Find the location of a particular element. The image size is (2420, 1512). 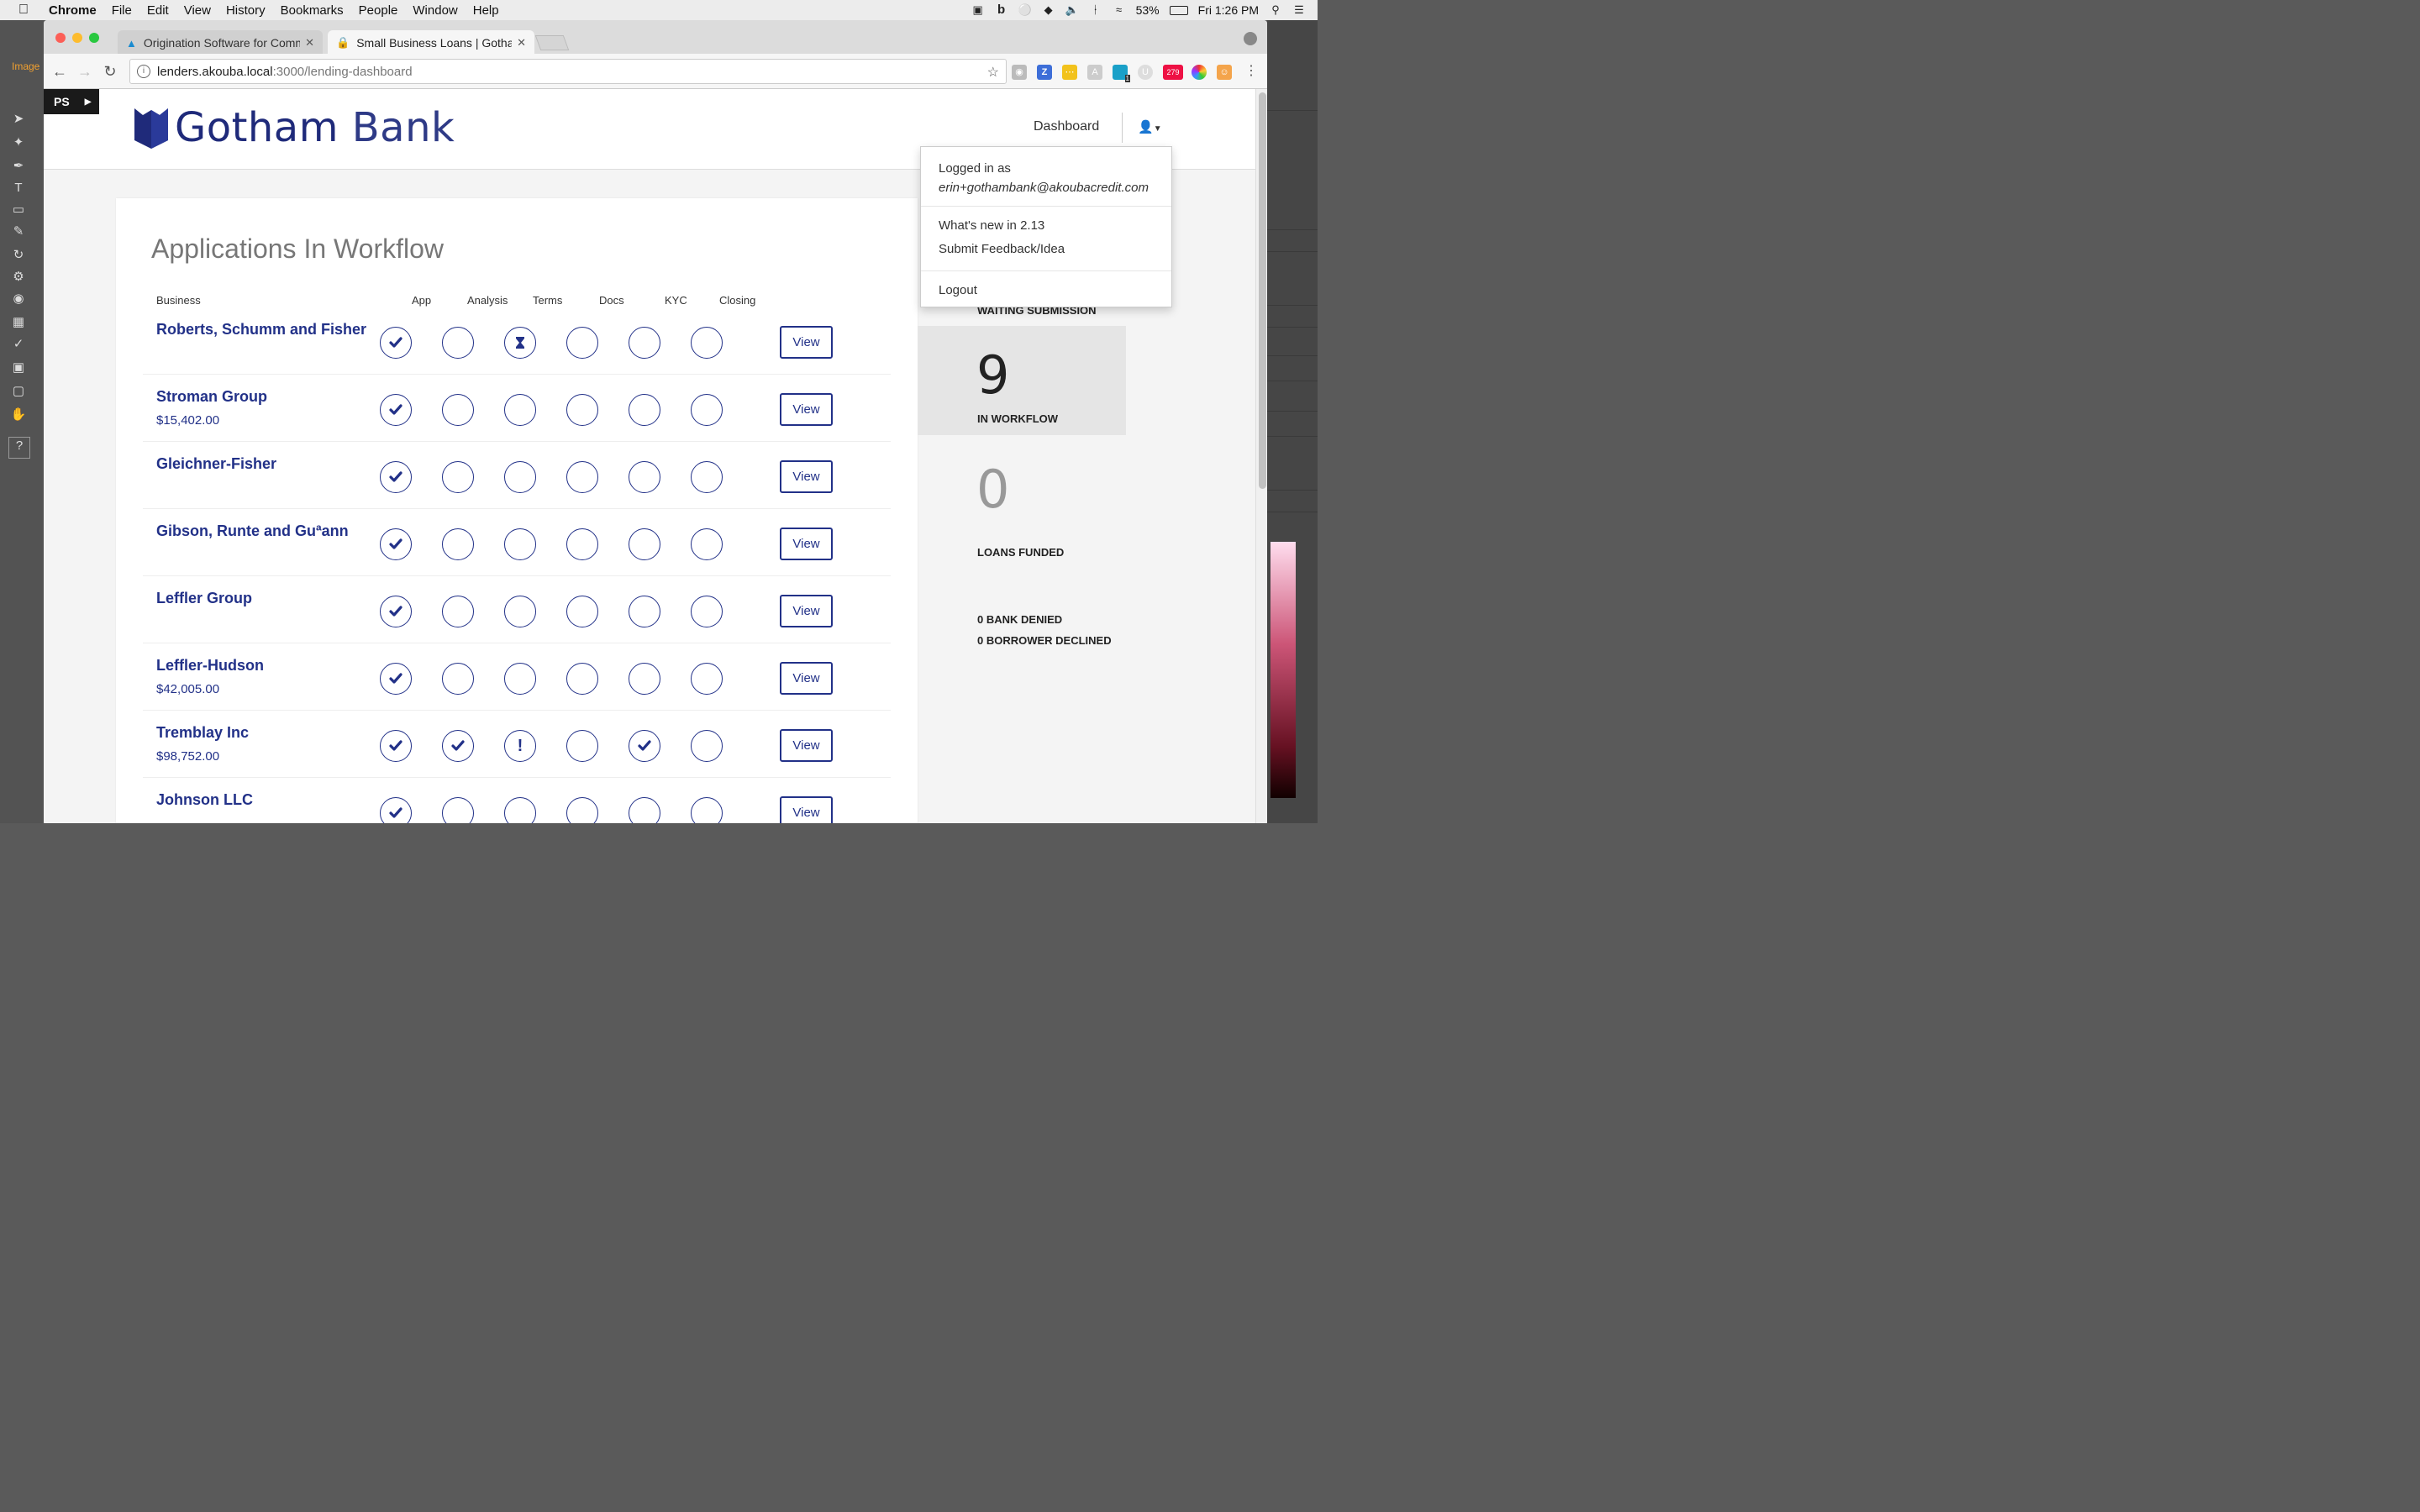

move-tool-icon: ➤ is located at coordinates (18, 119).